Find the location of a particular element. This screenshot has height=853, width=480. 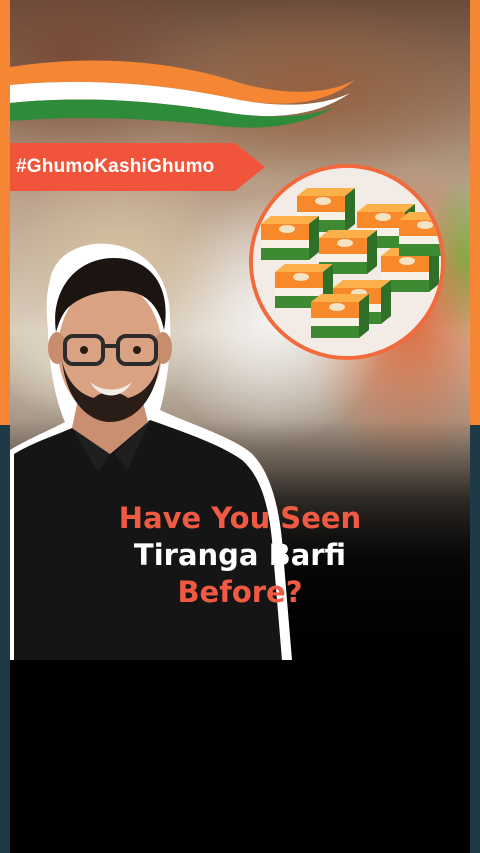

headline-line-1: Have You Seen is located at coordinates (240, 518).